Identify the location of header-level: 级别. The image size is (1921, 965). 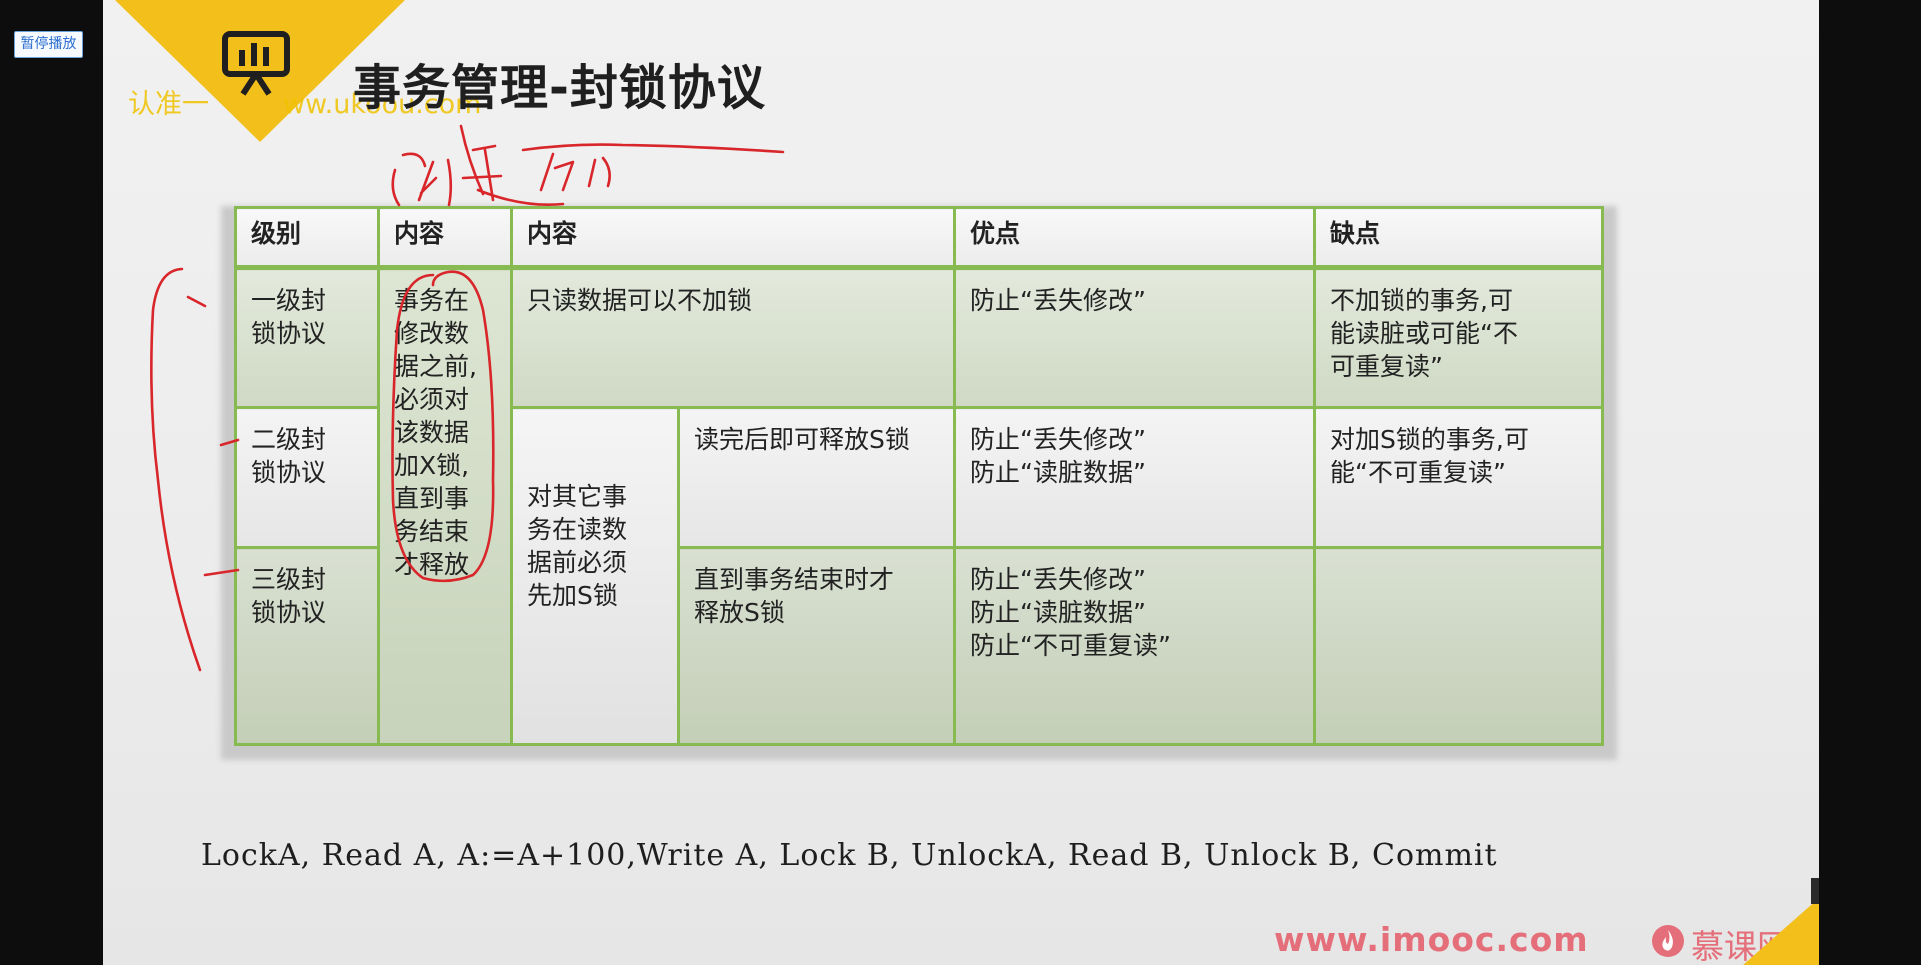
(307, 237).